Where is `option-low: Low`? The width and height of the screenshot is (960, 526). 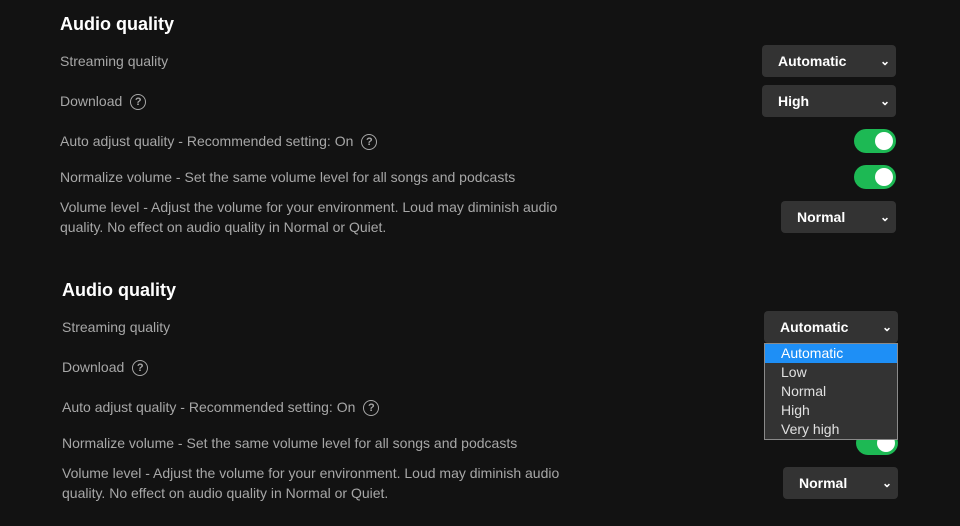
option-low: Low is located at coordinates (831, 372).